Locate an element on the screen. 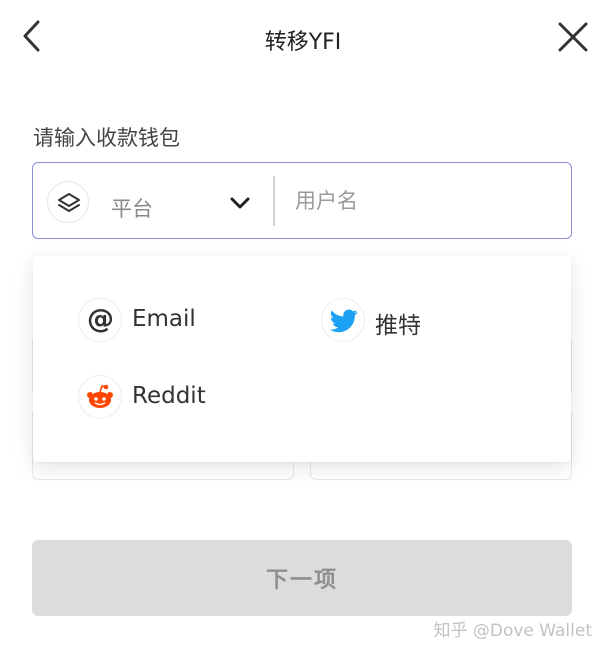 This screenshot has height=652, width=606. twitter-icon-circle is located at coordinates (343, 320).